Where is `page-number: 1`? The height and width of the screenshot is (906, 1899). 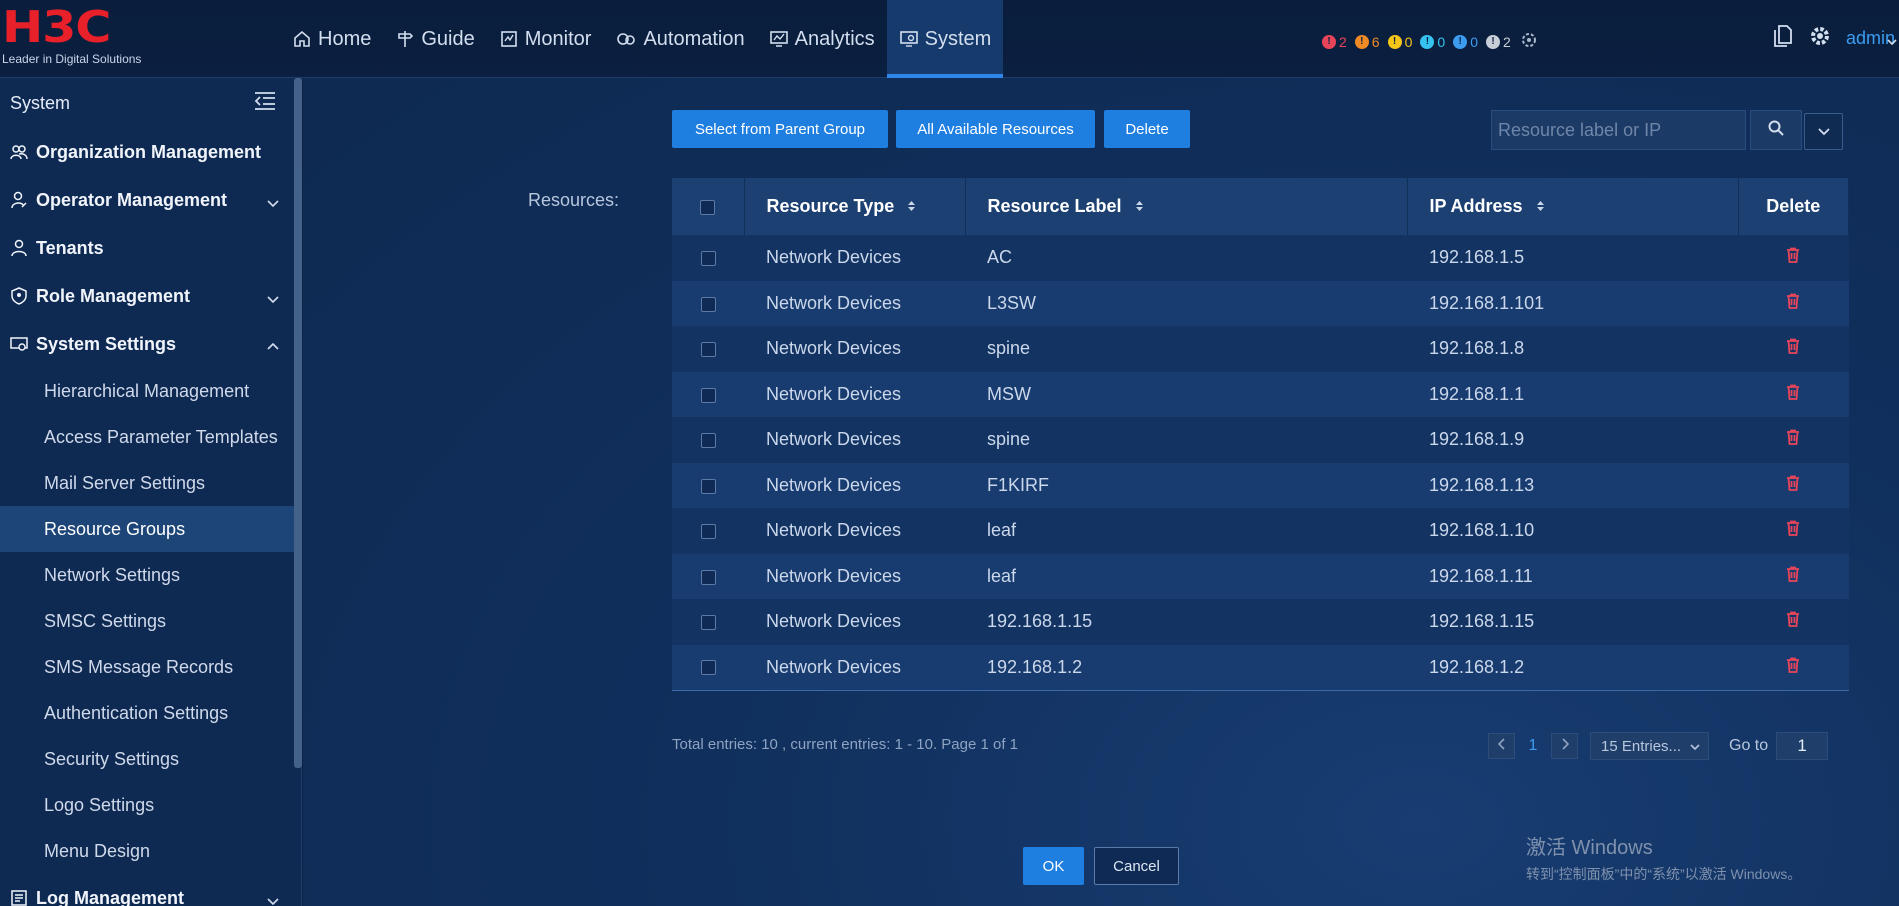
page-number: 1 is located at coordinates (1533, 746).